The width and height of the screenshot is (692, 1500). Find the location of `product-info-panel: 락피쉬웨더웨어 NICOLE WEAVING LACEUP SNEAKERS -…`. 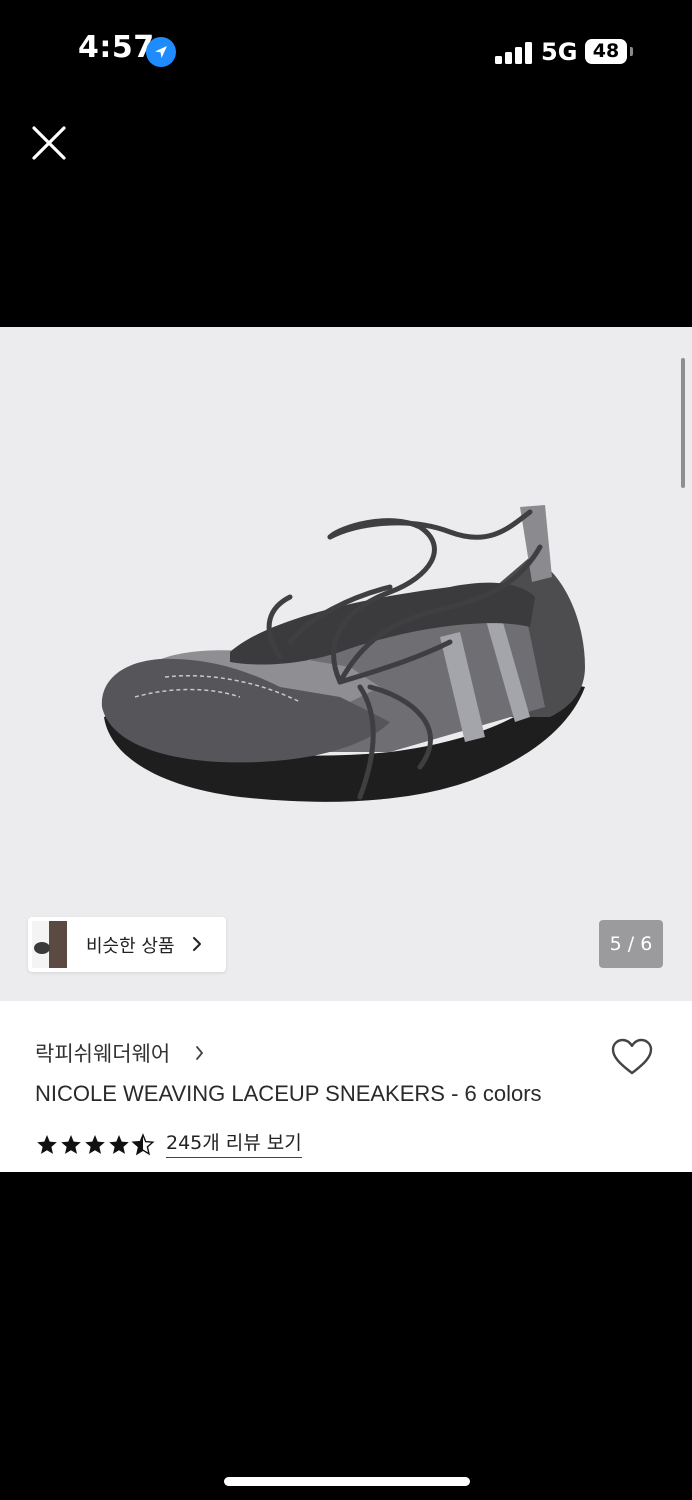

product-info-panel: 락피쉬웨더웨어 NICOLE WEAVING LACEUP SNEAKERS -… is located at coordinates (346, 1086).